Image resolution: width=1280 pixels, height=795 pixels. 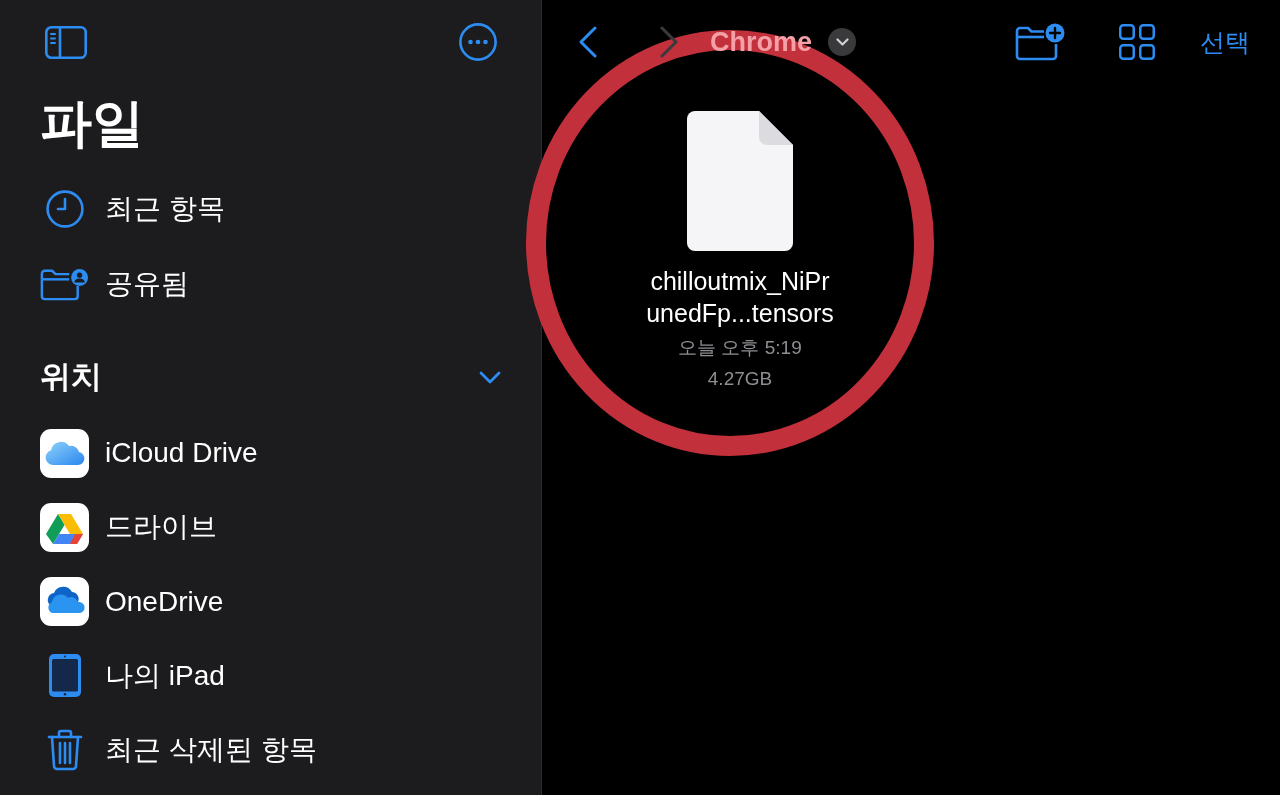 What do you see at coordinates (740, 379) in the screenshot?
I see `file-size: 4.27GB` at bounding box center [740, 379].